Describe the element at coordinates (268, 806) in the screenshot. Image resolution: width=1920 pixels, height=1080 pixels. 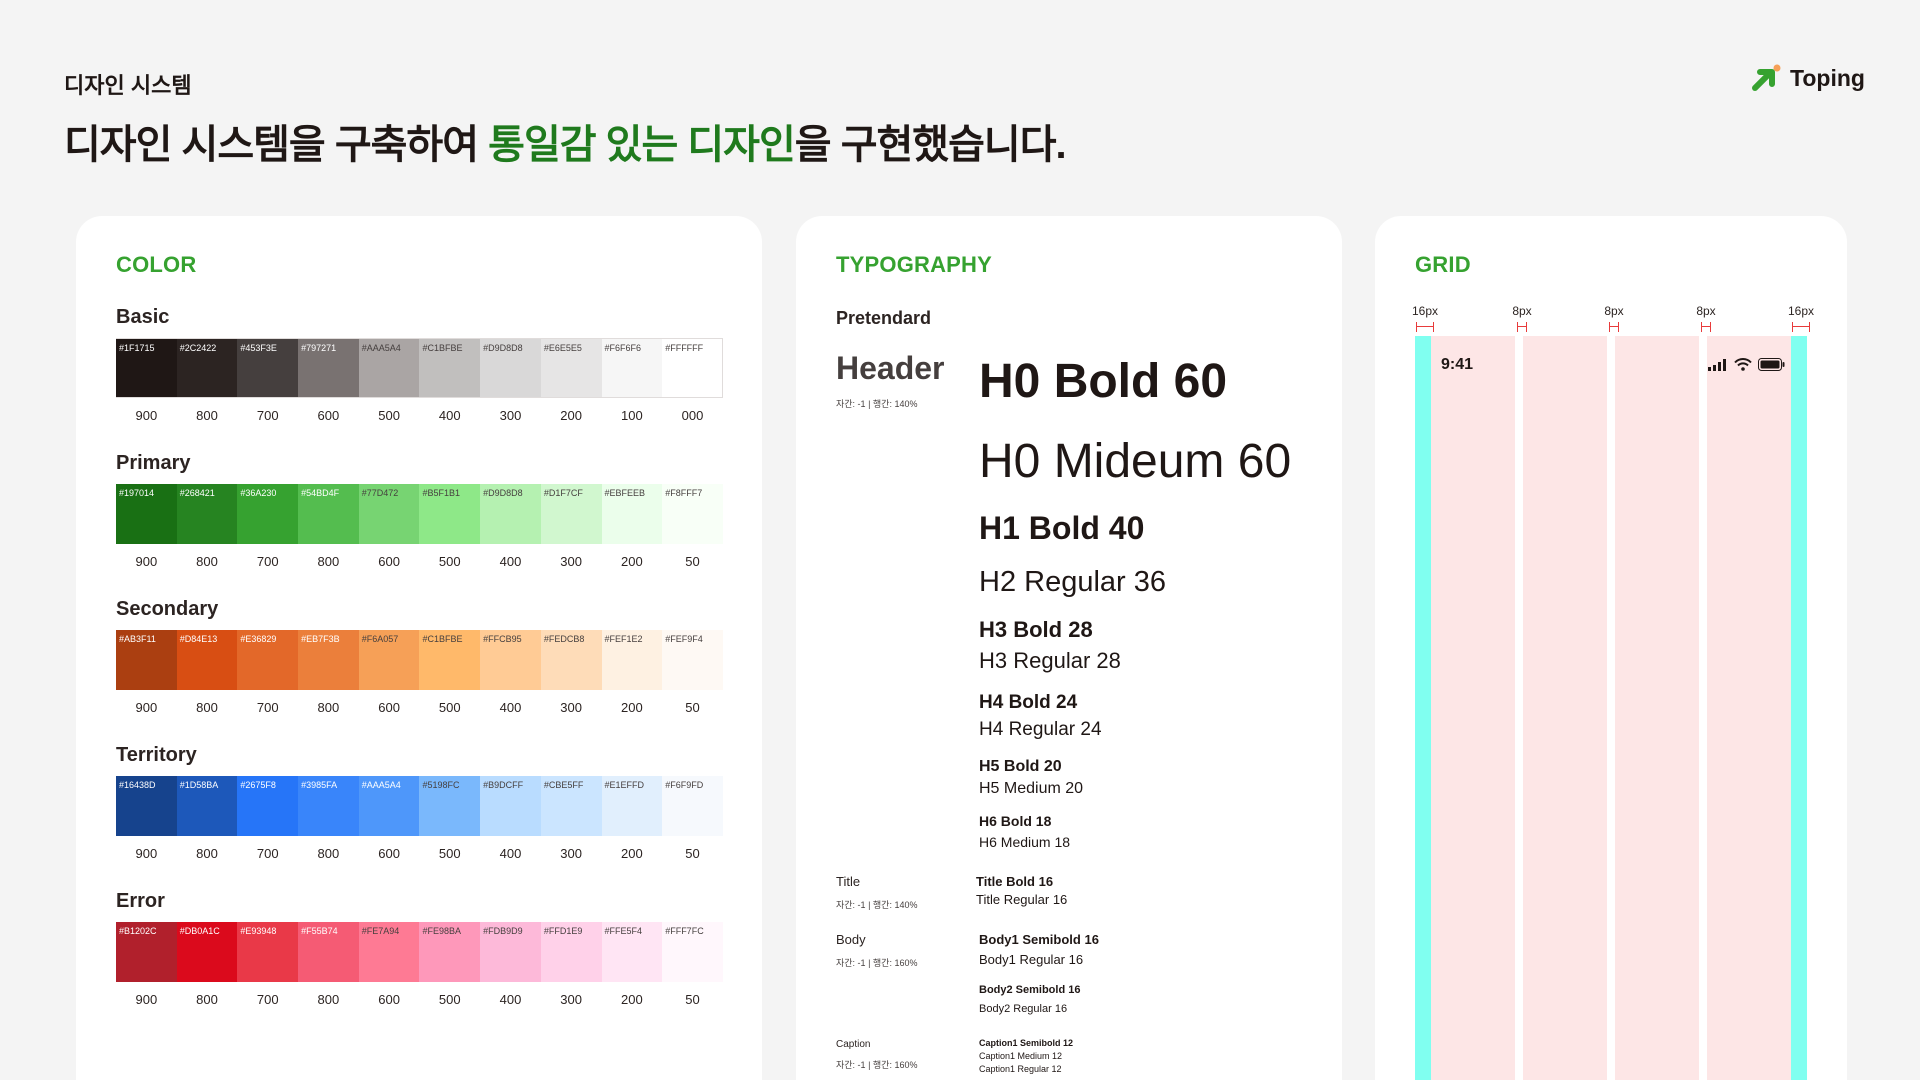
I see `color-swatch: #2675F8` at that location.